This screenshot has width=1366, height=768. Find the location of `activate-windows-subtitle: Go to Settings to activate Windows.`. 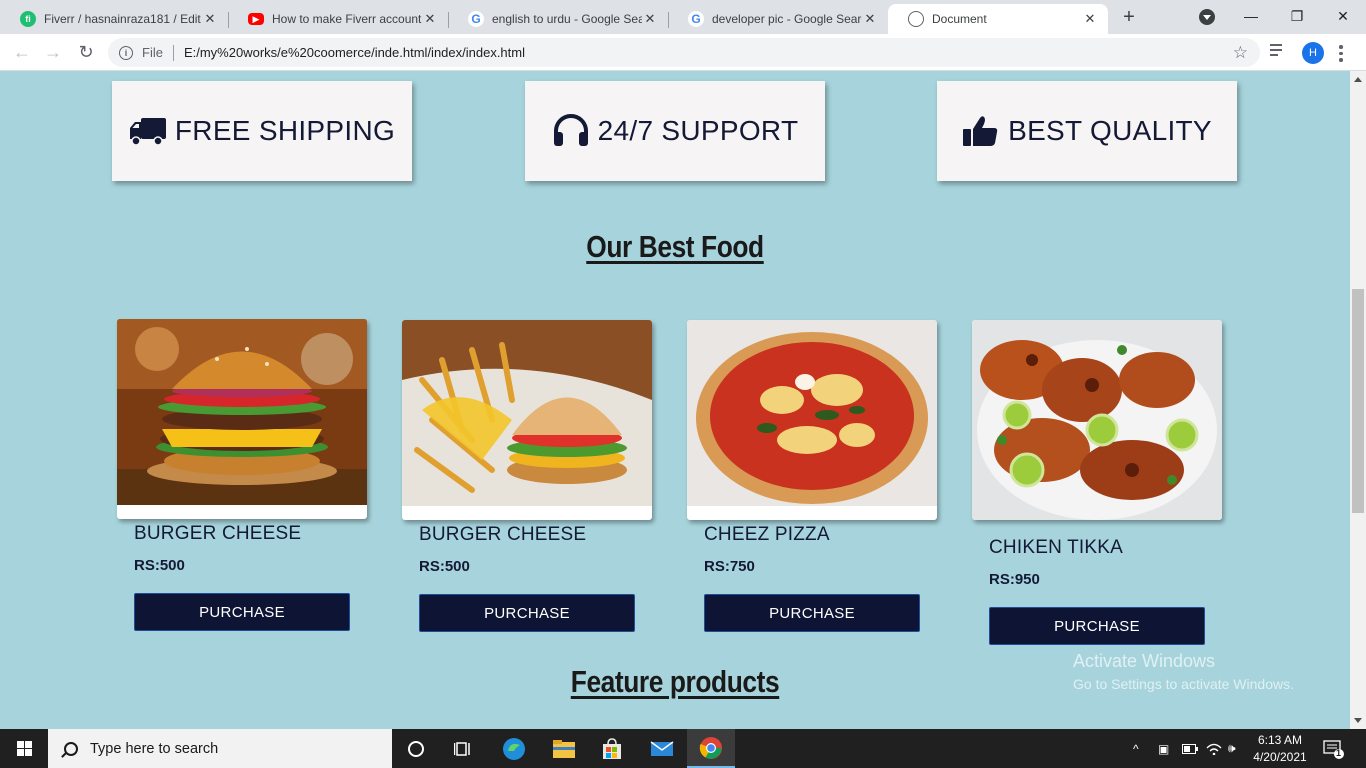

activate-windows-subtitle: Go to Settings to activate Windows. is located at coordinates (1183, 684).